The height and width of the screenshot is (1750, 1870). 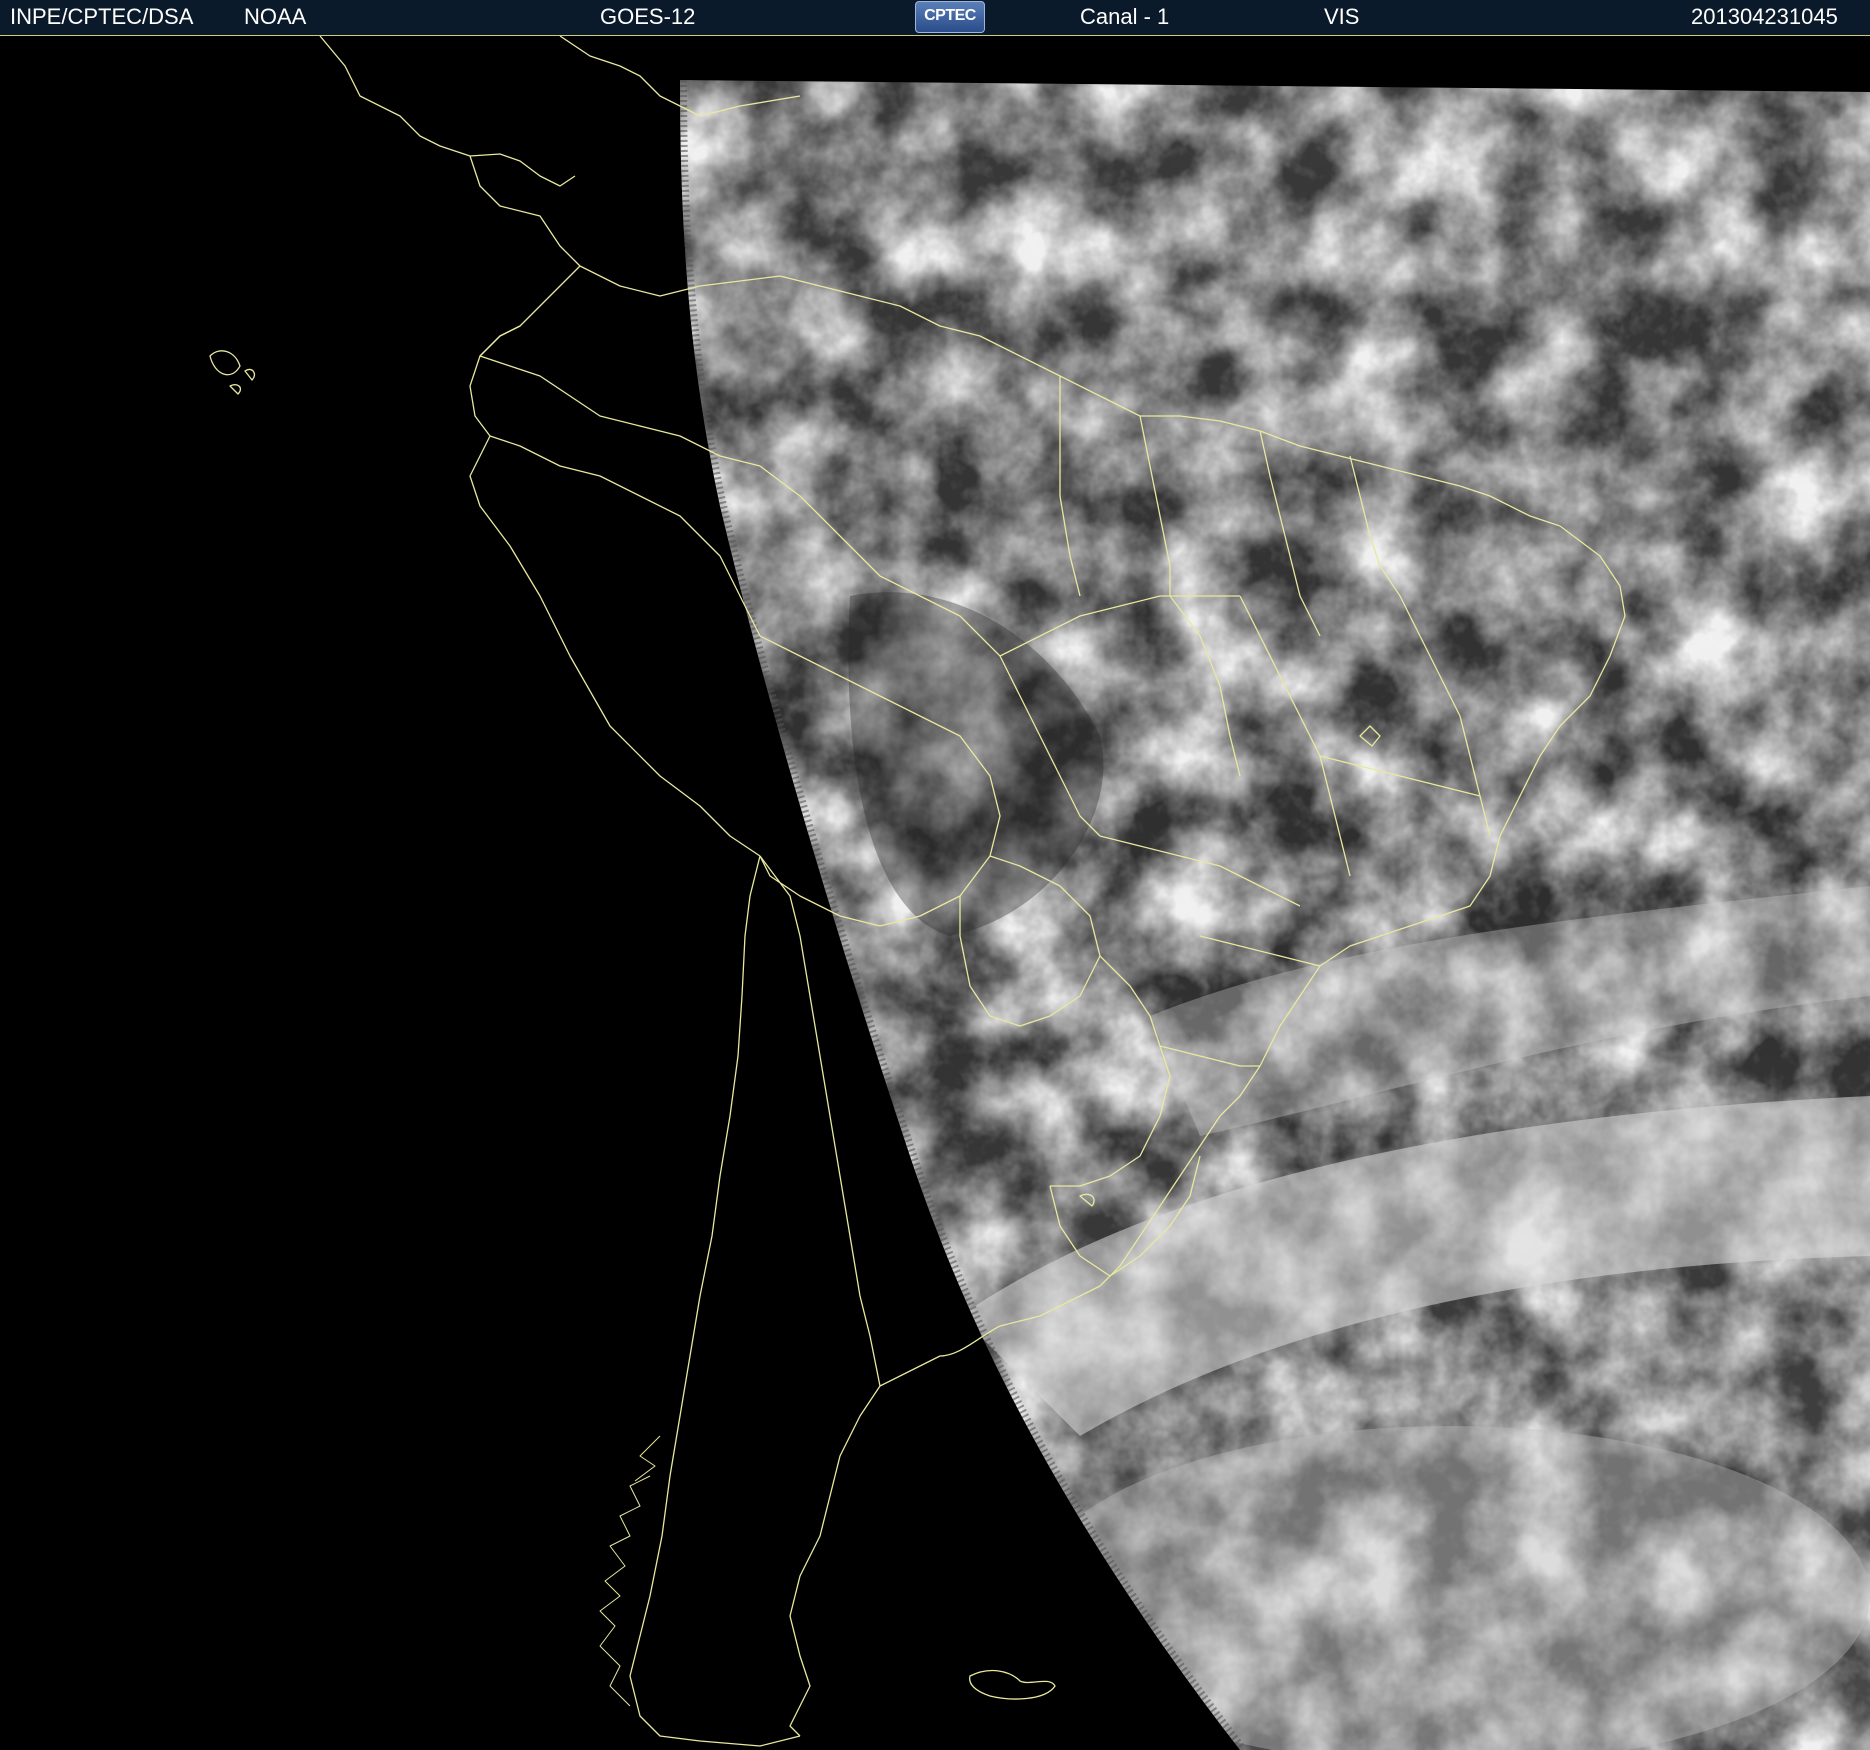 I want to click on cptec-logo: CPTEC, so click(x=950, y=17).